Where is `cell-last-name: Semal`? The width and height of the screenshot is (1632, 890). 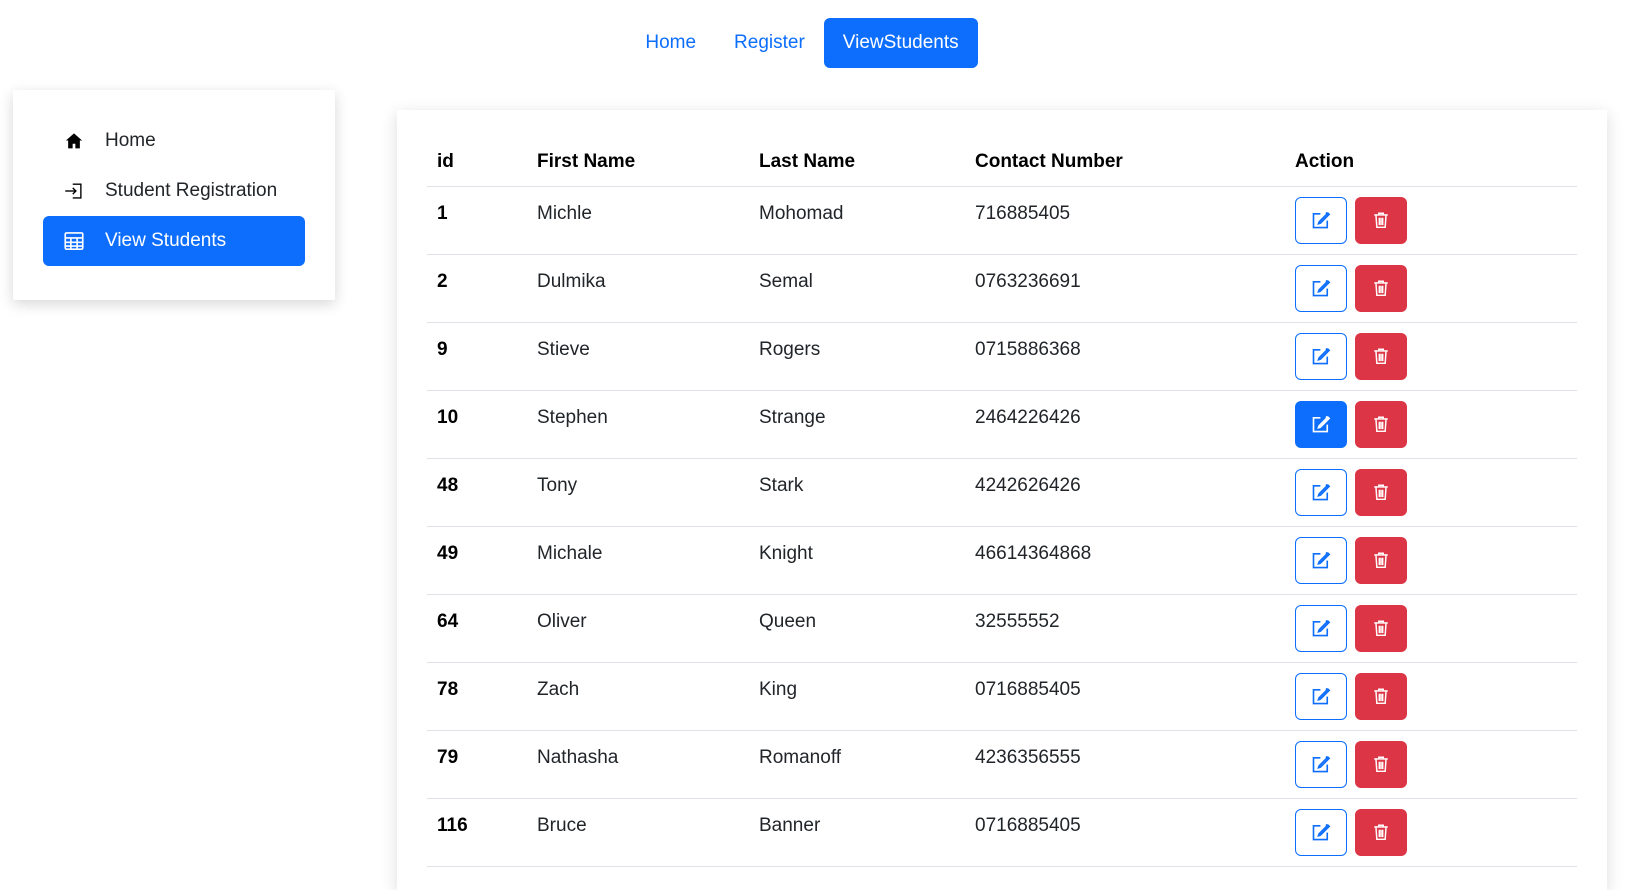 cell-last-name: Semal is located at coordinates (857, 288).